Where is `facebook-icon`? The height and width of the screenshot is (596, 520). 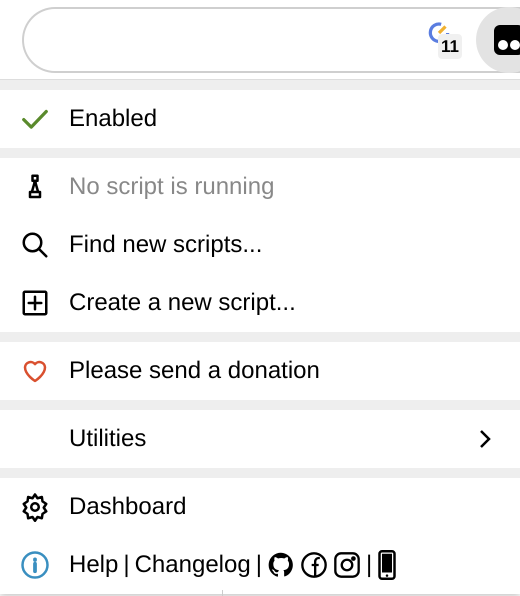
facebook-icon is located at coordinates (314, 565).